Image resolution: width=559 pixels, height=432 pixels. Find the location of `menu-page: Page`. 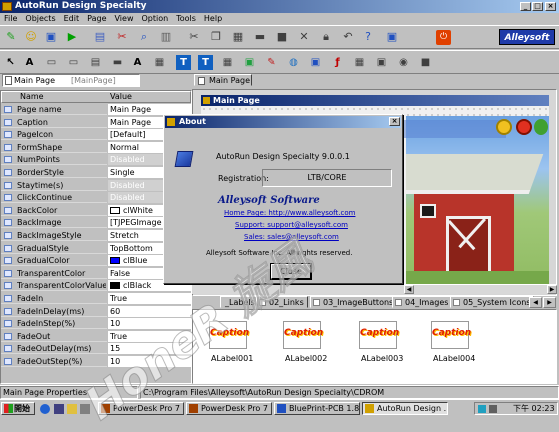

menu-page: Page is located at coordinates (96, 19).